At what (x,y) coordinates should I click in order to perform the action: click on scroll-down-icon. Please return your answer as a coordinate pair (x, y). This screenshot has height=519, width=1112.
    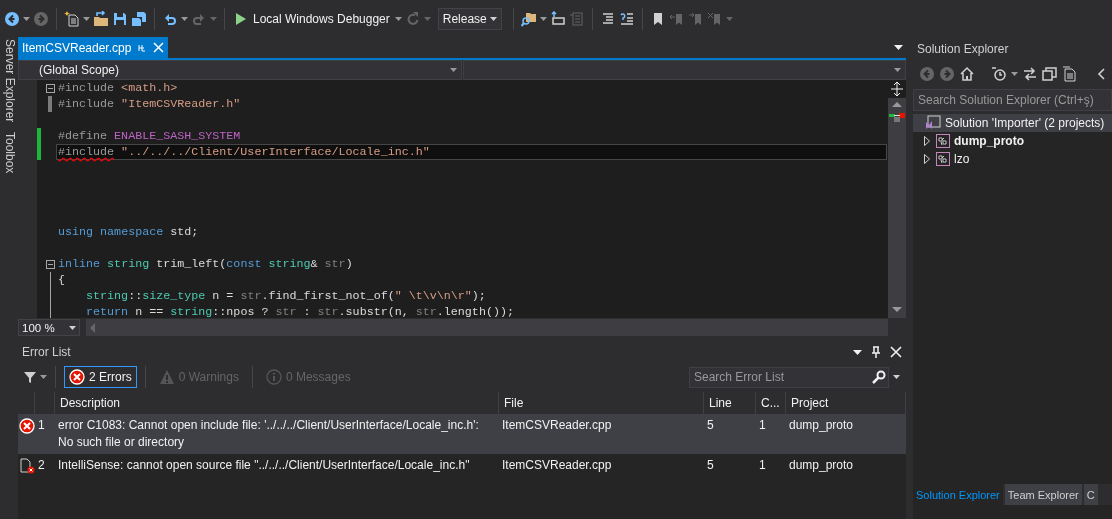
    Looking at the image, I should click on (897, 309).